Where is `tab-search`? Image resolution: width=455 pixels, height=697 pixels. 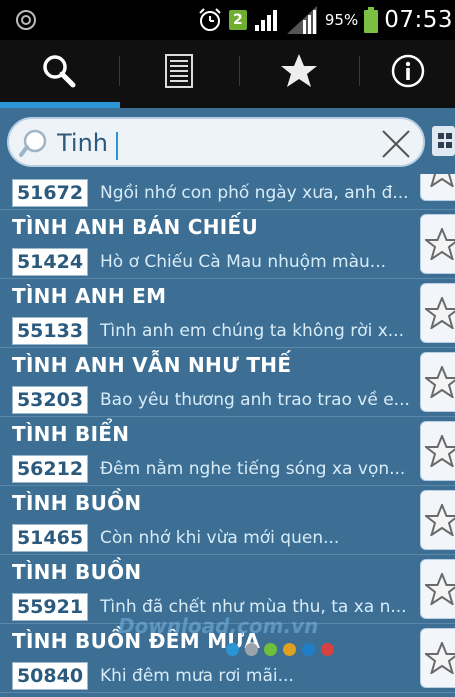
tab-search is located at coordinates (59, 71).